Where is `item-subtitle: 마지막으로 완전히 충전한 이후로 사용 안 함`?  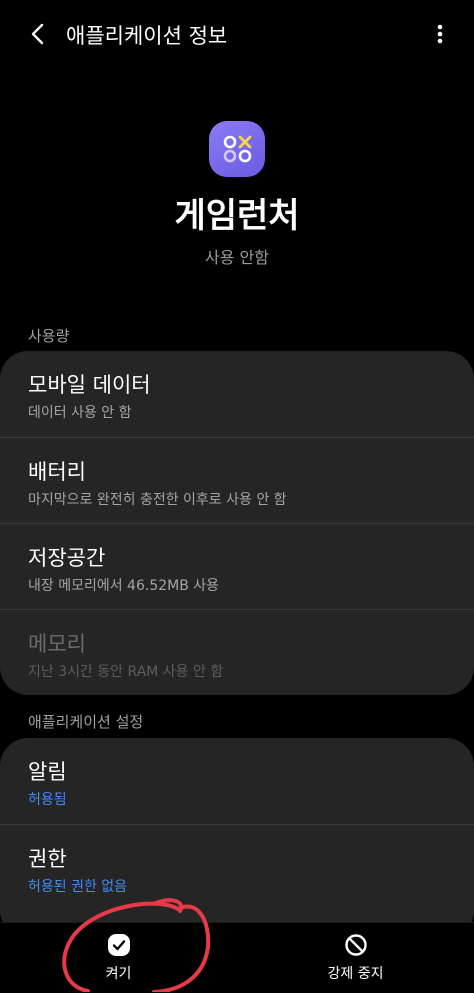
item-subtitle: 마지막으로 완전히 충전한 이후로 사용 안 함 is located at coordinates (157, 500).